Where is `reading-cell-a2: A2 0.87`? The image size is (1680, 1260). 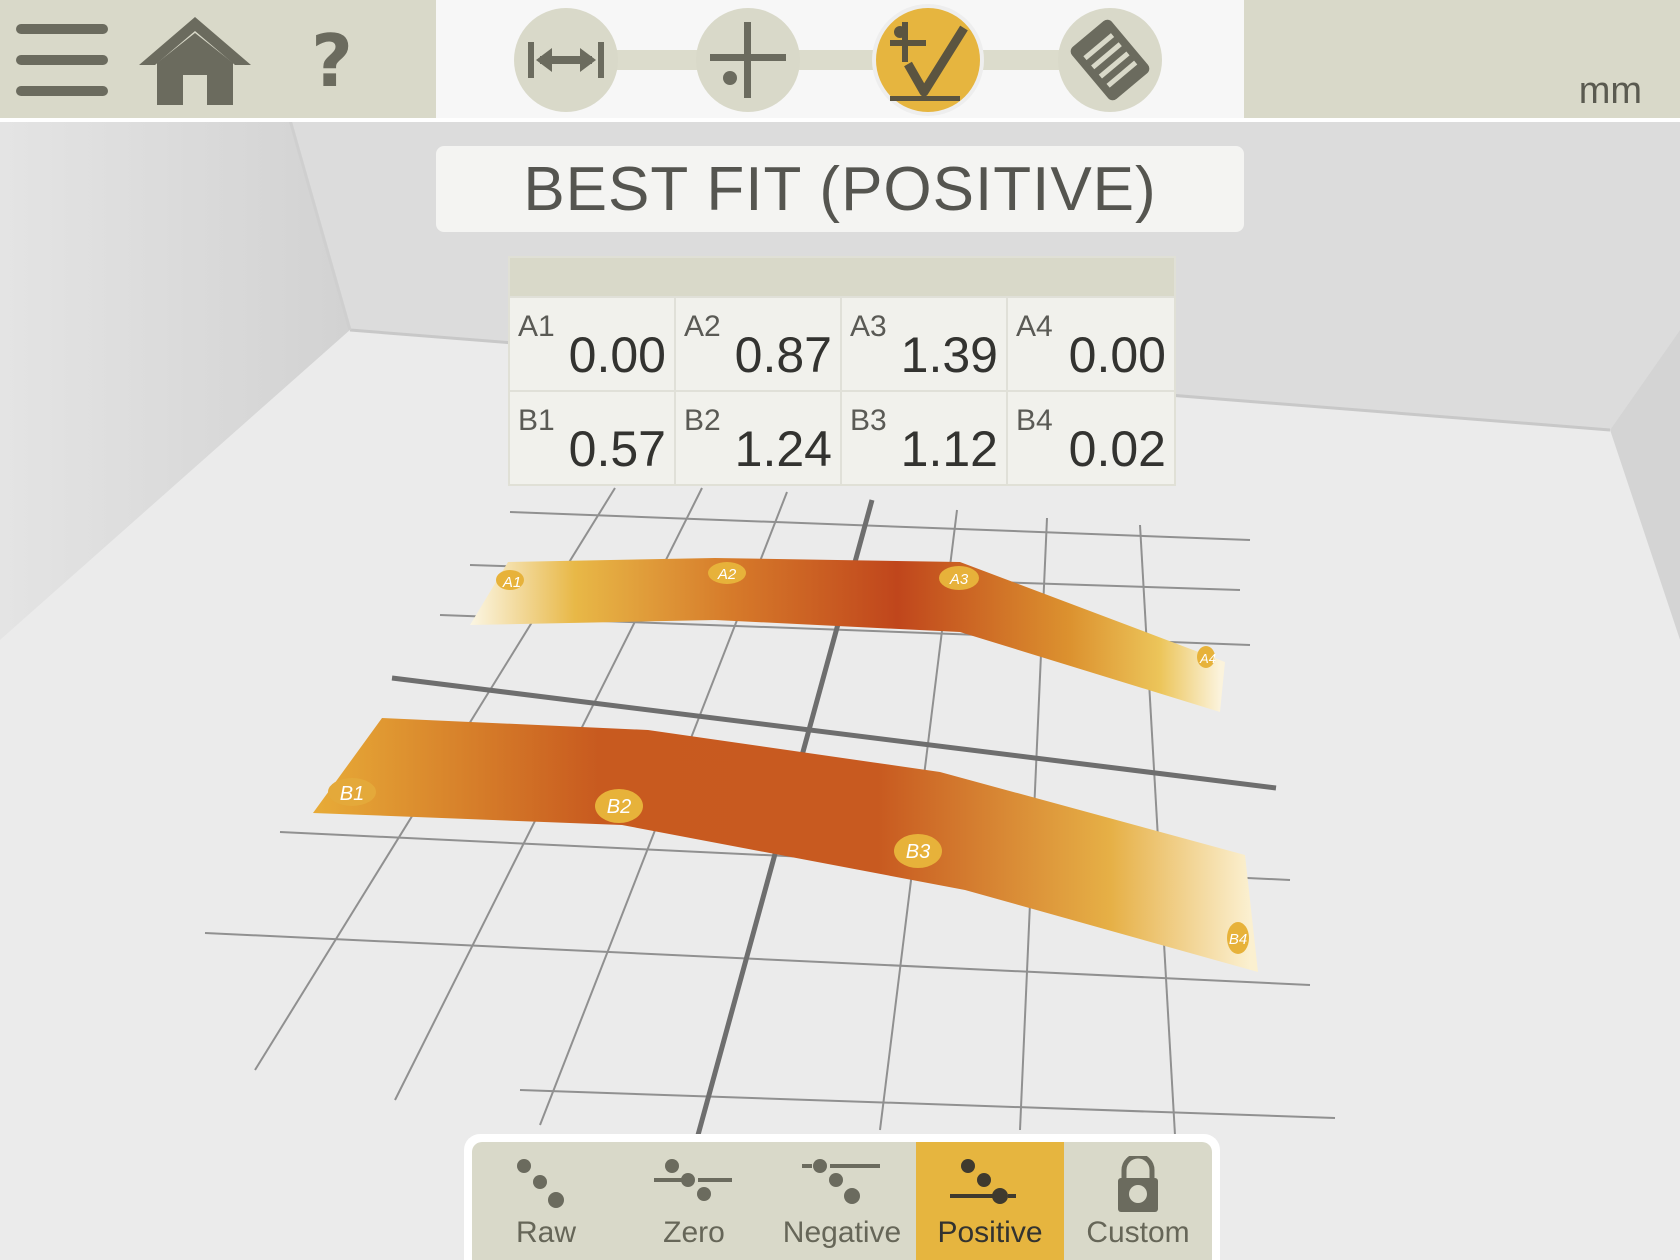 reading-cell-a2: A2 0.87 is located at coordinates (759, 343).